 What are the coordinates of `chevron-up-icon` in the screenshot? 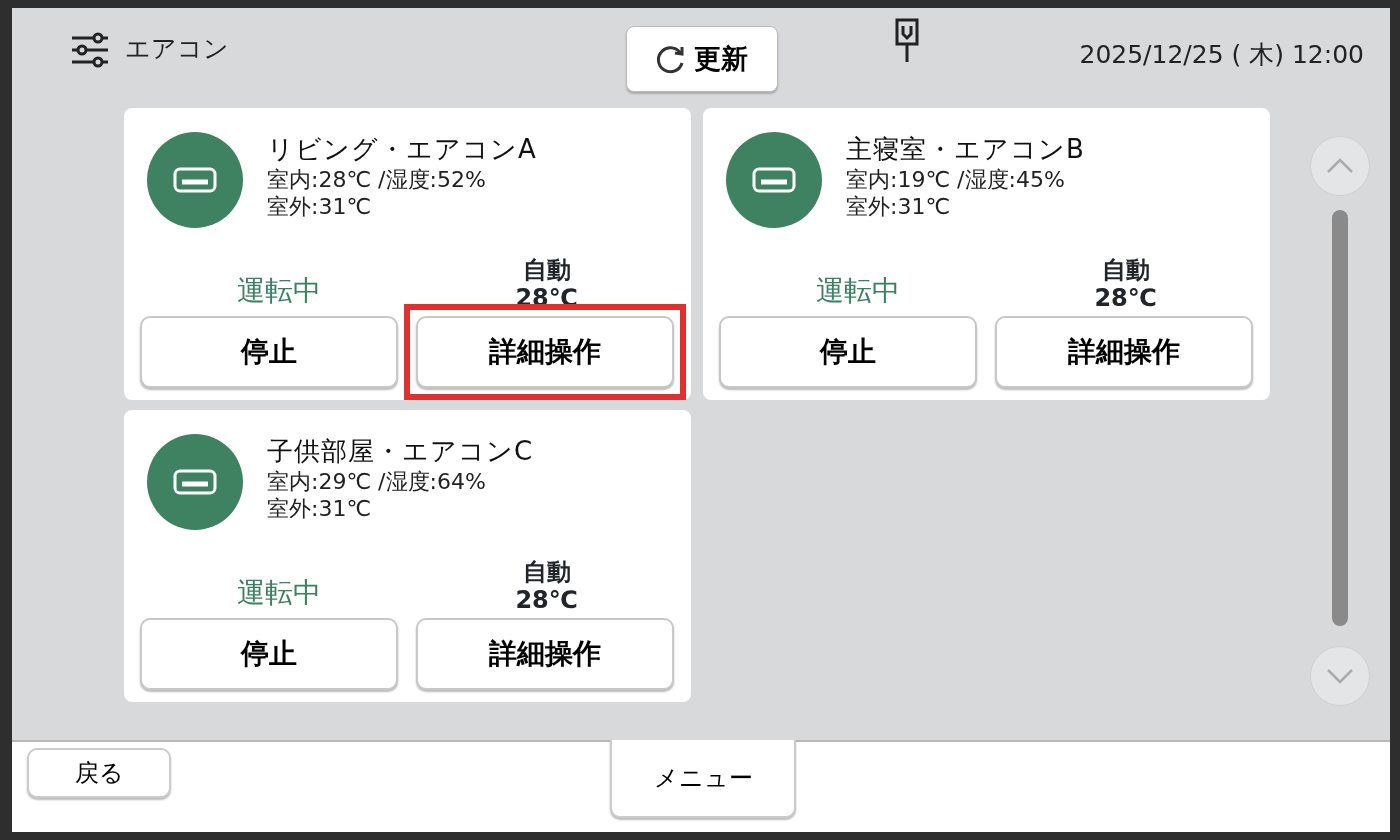 It's located at (1340, 166).